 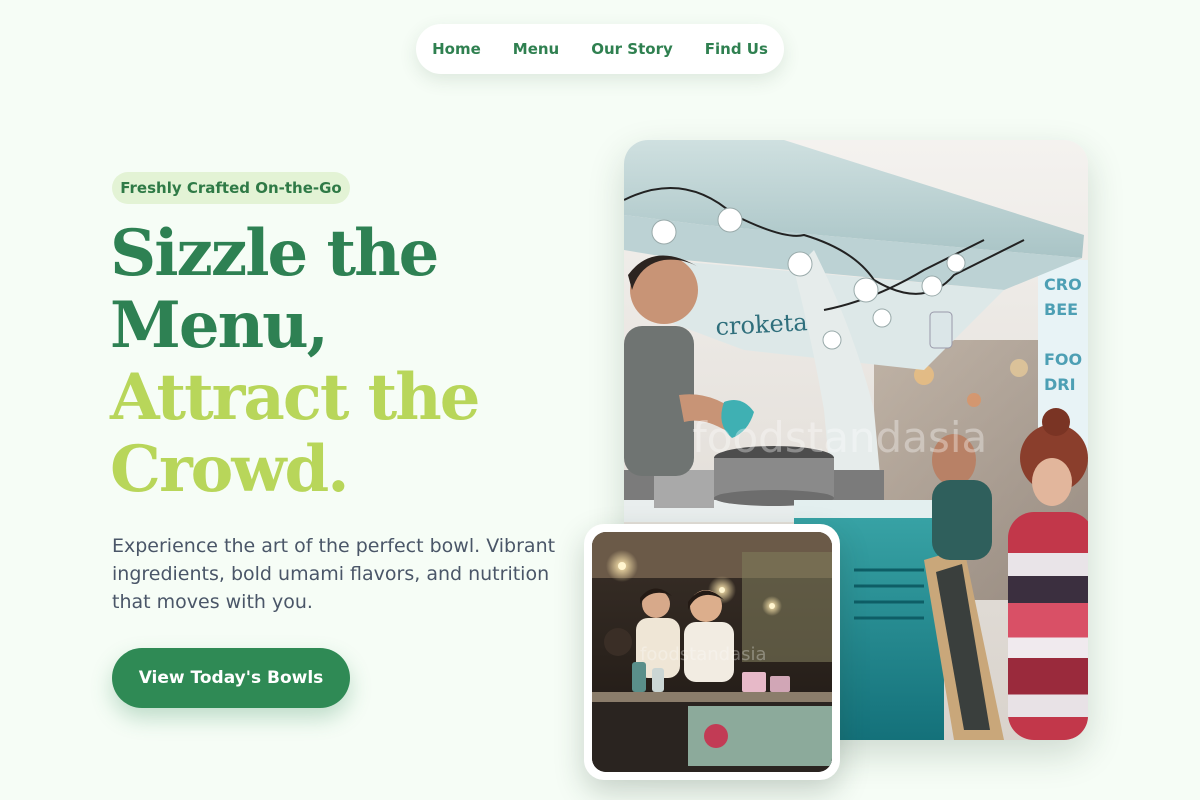 I want to click on headline-line-3: Attract the, so click(x=295, y=397).